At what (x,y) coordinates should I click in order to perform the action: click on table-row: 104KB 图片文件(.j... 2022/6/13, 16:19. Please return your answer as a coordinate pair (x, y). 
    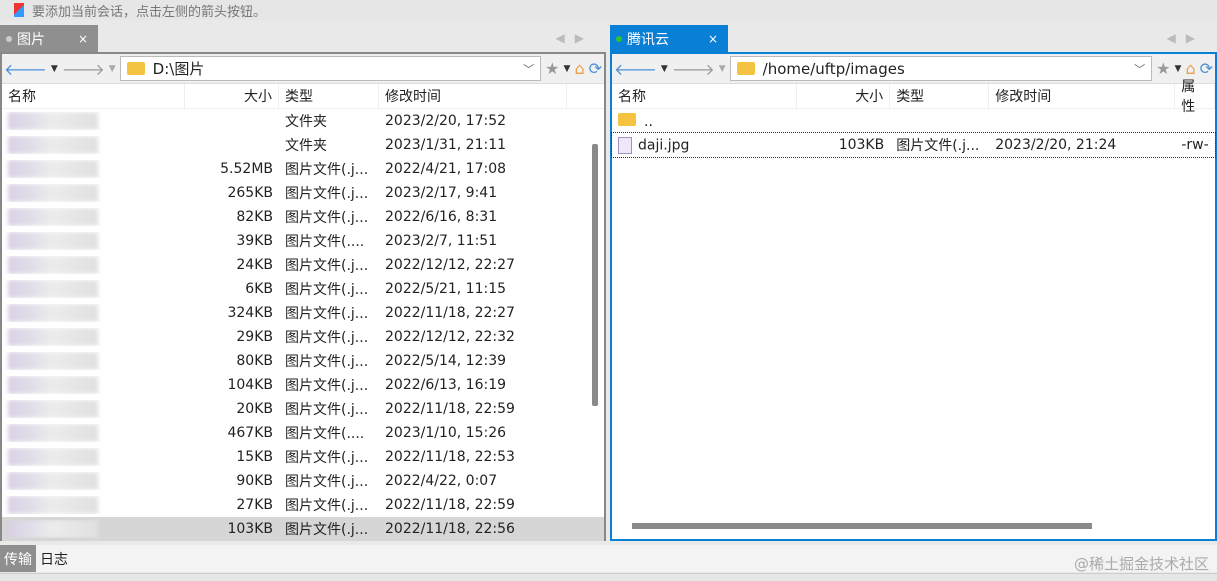
    Looking at the image, I should click on (303, 385).